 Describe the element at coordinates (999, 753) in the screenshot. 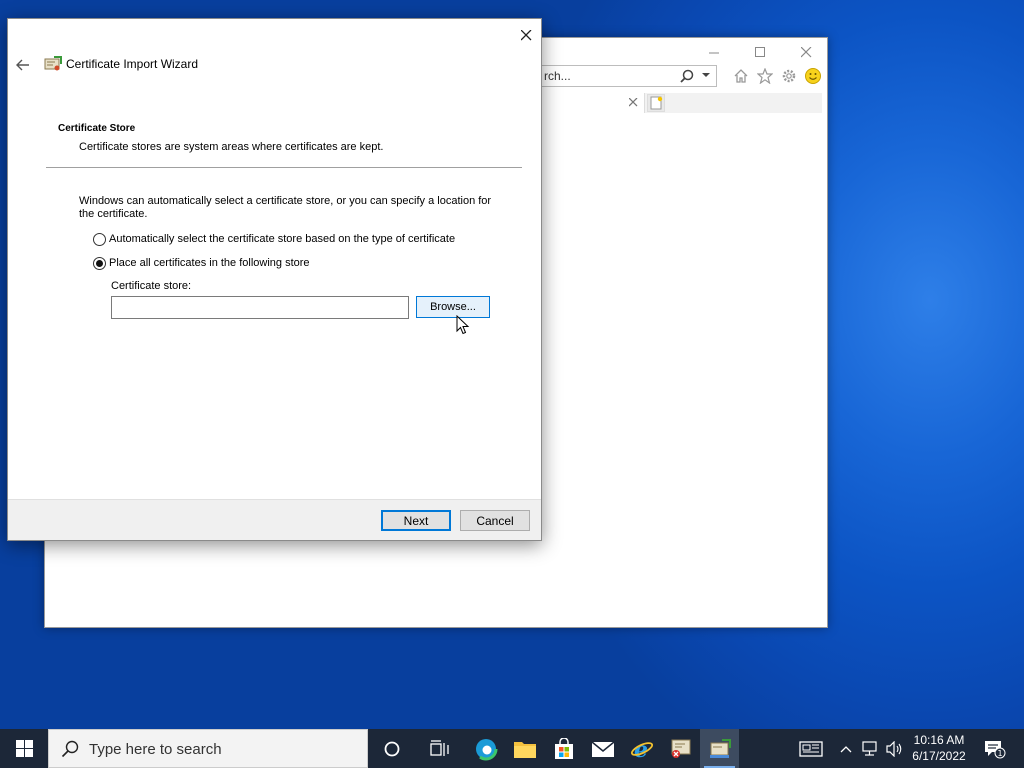

I see `notification-count: 1` at that location.